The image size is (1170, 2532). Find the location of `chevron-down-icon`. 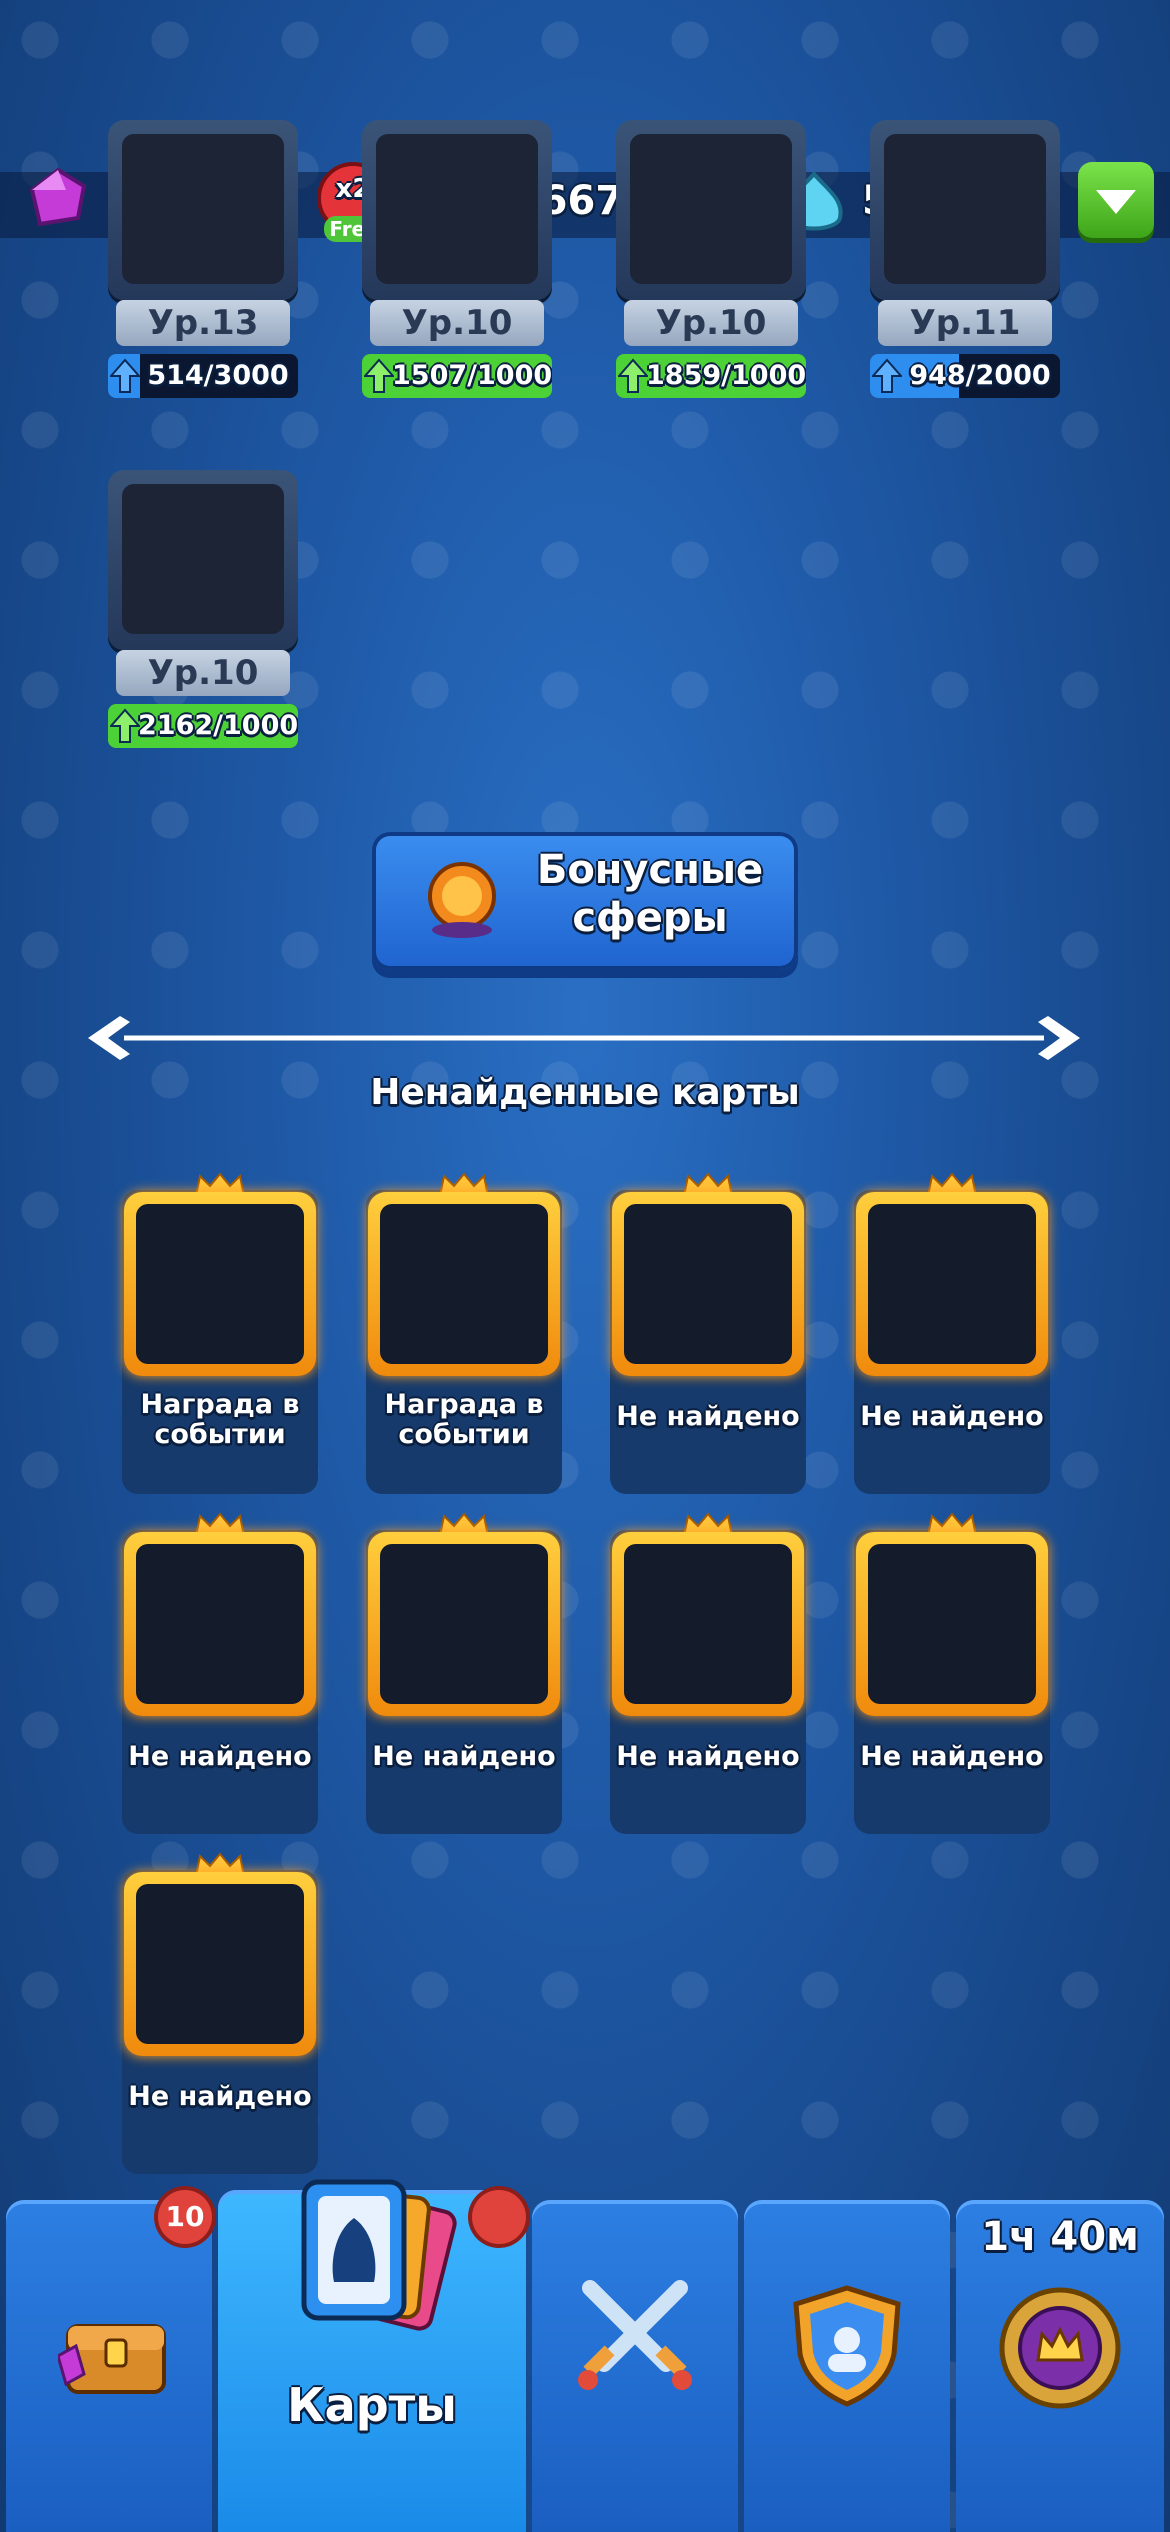

chevron-down-icon is located at coordinates (1116, 202).